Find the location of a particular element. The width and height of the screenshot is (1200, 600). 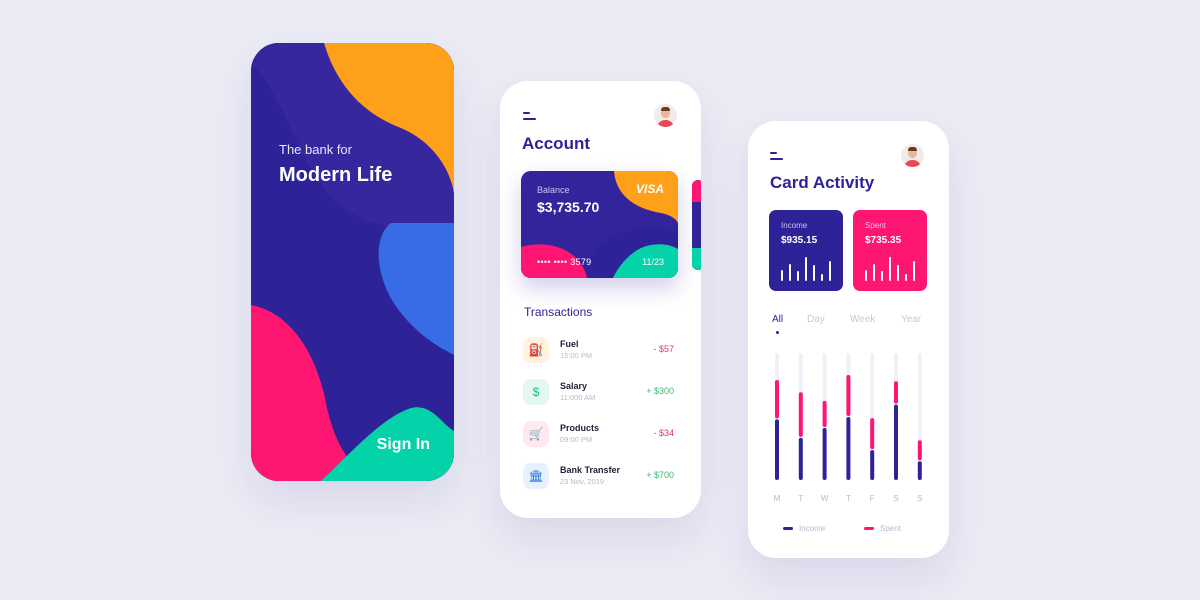

transaction-time: 23 Nov, 2019 is located at coordinates (582, 481).